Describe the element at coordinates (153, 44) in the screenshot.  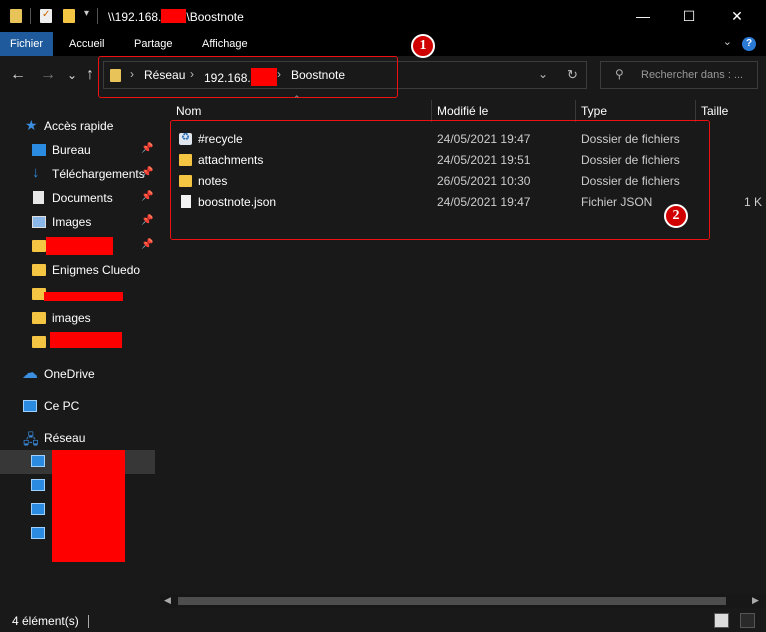
I see `tab-partage: Partage` at that location.